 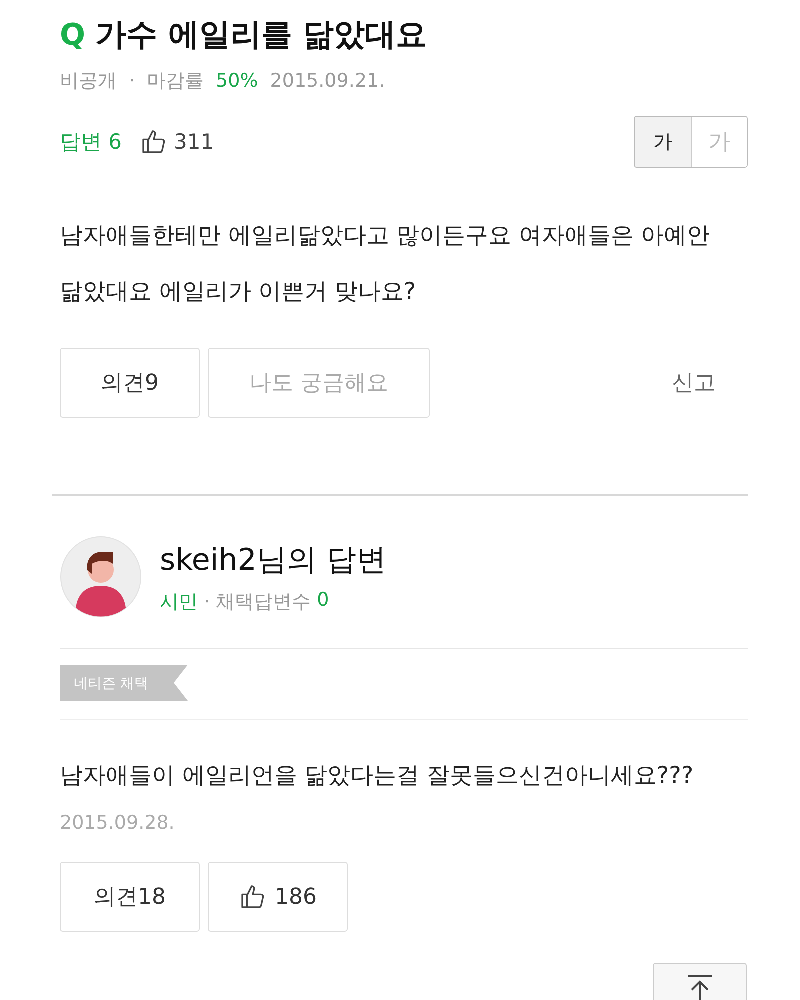 What do you see at coordinates (175, 81) in the screenshot?
I see `close-rate-label: 마감률` at bounding box center [175, 81].